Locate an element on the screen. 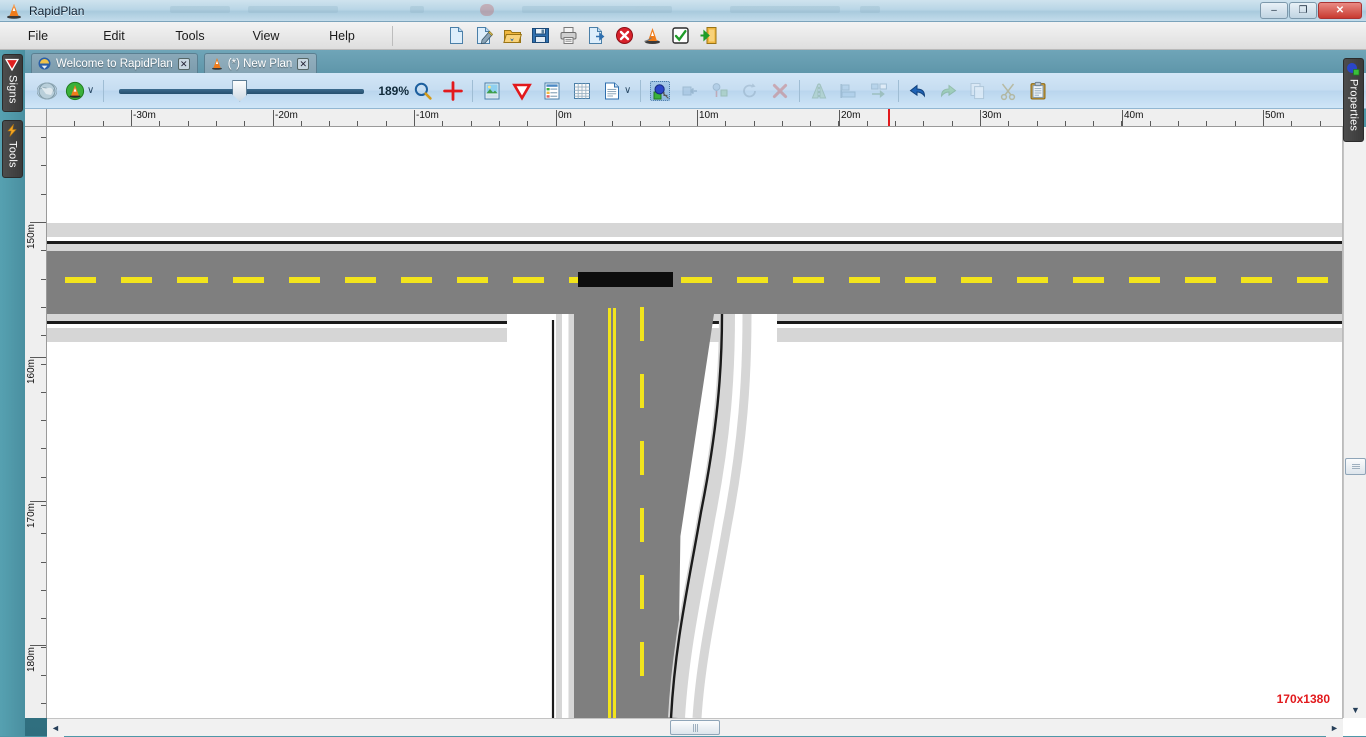 This screenshot has width=1366, height=737. menu-separator is located at coordinates (392, 35).